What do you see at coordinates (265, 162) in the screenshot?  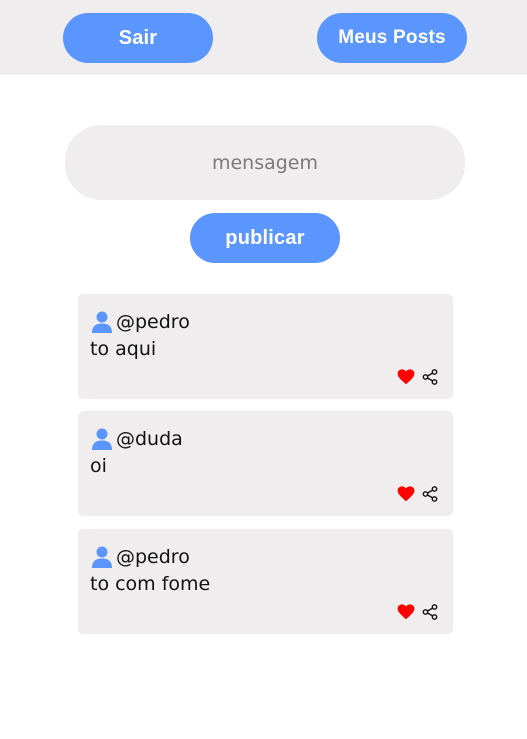 I see `message-input` at bounding box center [265, 162].